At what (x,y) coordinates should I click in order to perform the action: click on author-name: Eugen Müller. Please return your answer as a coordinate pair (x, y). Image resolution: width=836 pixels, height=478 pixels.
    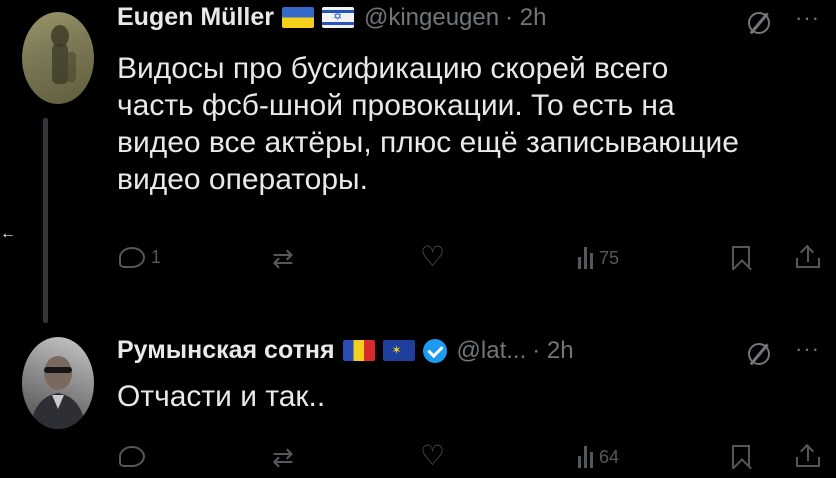
    Looking at the image, I should click on (195, 17).